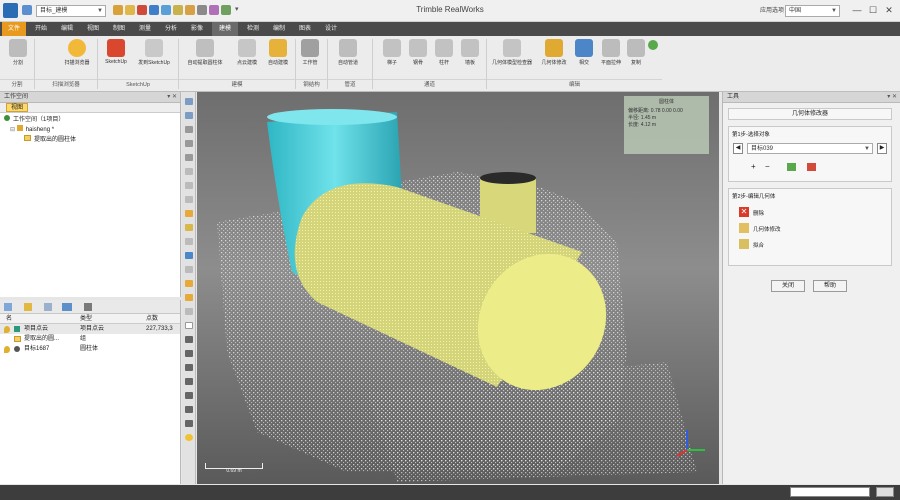 This screenshot has width=900, height=500. Describe the element at coordinates (584, 57) in the screenshot. I see `intersect-button: 相交` at that location.